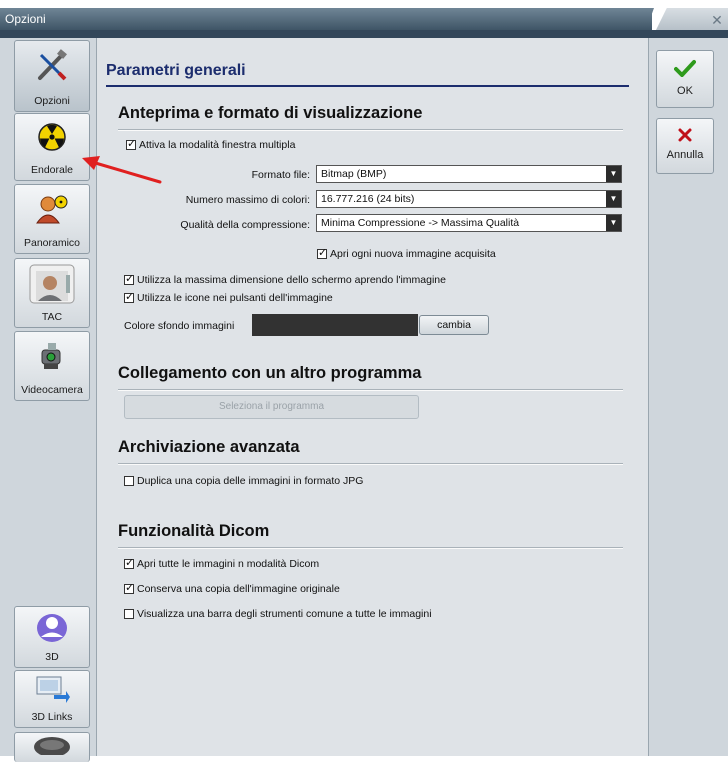 This screenshot has width=728, height=762. I want to click on page-title: Parametri generali, so click(176, 70).